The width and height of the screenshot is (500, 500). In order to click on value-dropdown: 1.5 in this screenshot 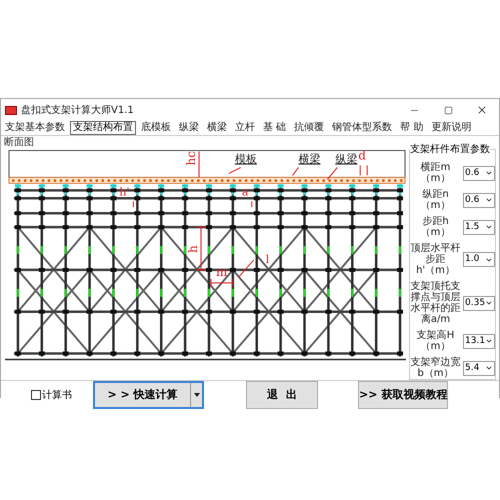, I will do `click(479, 227)`.